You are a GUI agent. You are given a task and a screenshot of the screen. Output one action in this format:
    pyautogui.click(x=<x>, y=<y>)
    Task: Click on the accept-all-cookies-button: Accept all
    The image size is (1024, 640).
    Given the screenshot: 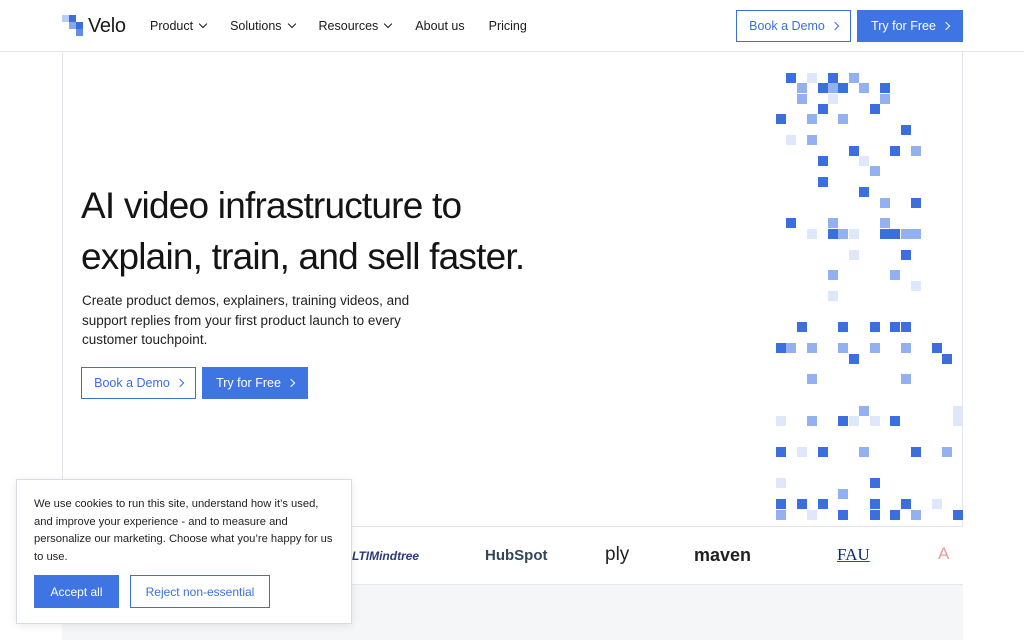 What is the action you would take?
    pyautogui.click(x=76, y=591)
    